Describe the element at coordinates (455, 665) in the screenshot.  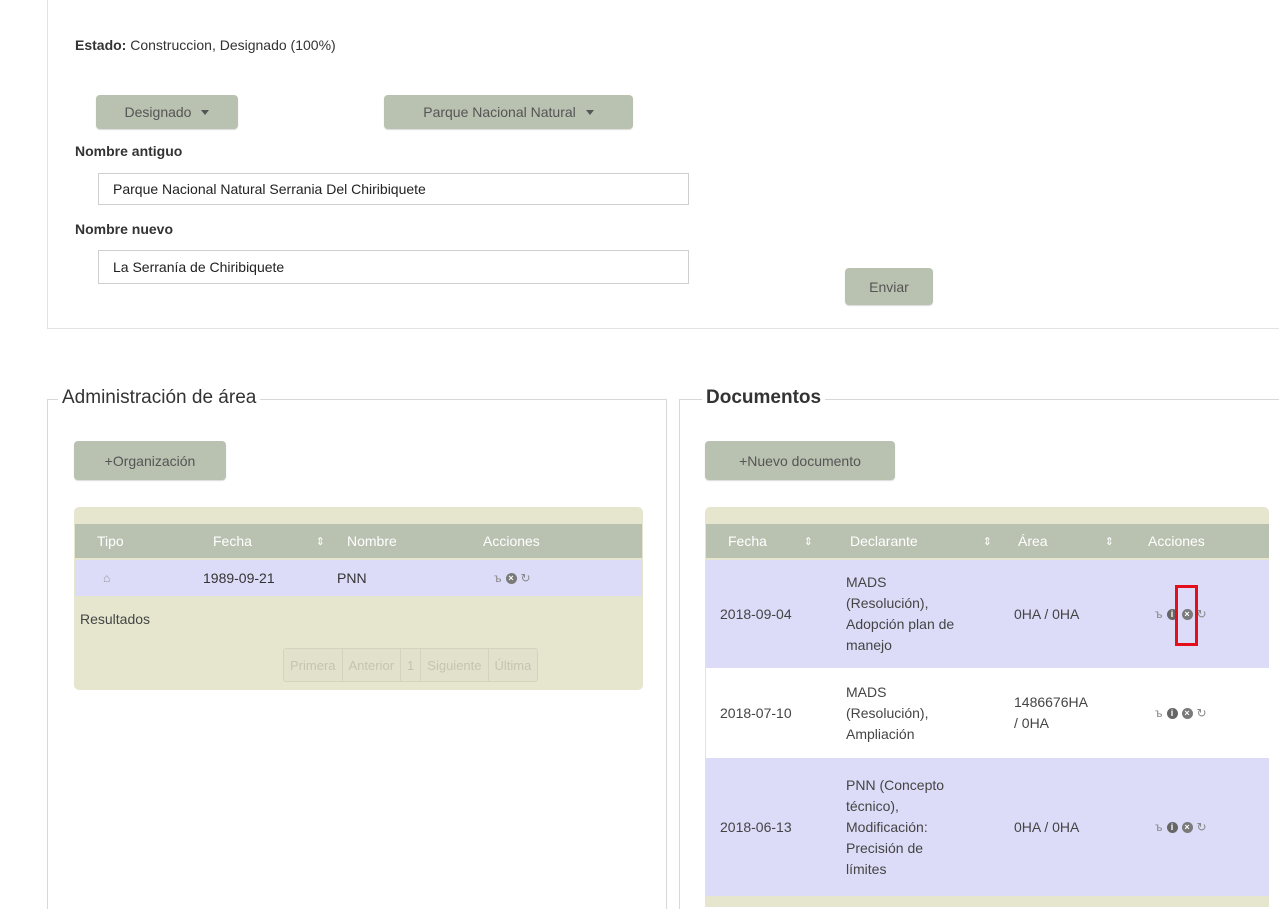
I see `pager-next: Siguiente` at that location.